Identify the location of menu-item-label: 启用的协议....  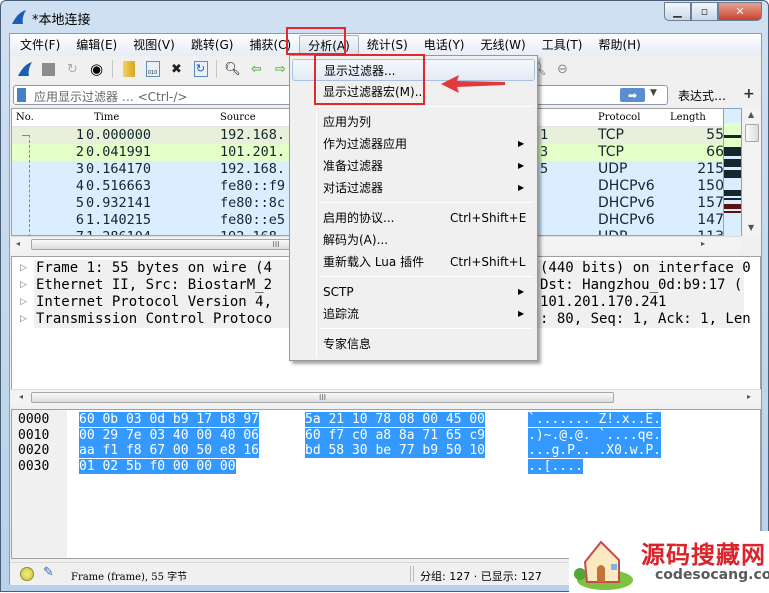
(359, 218).